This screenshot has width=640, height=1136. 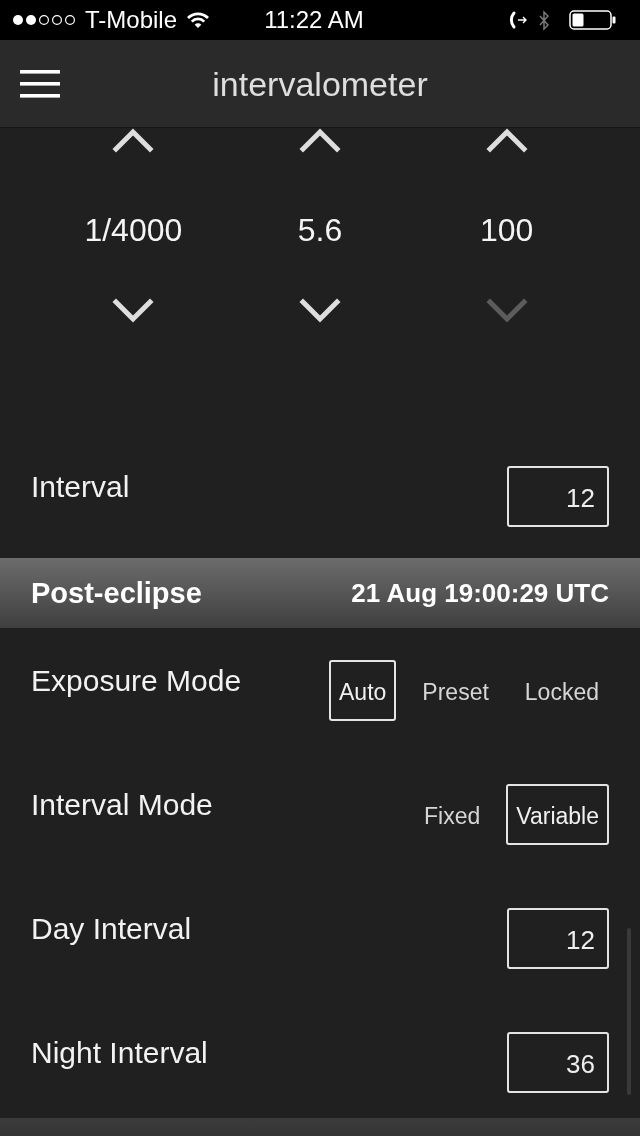 I want to click on screen-title: intervalometer, so click(x=320, y=83).